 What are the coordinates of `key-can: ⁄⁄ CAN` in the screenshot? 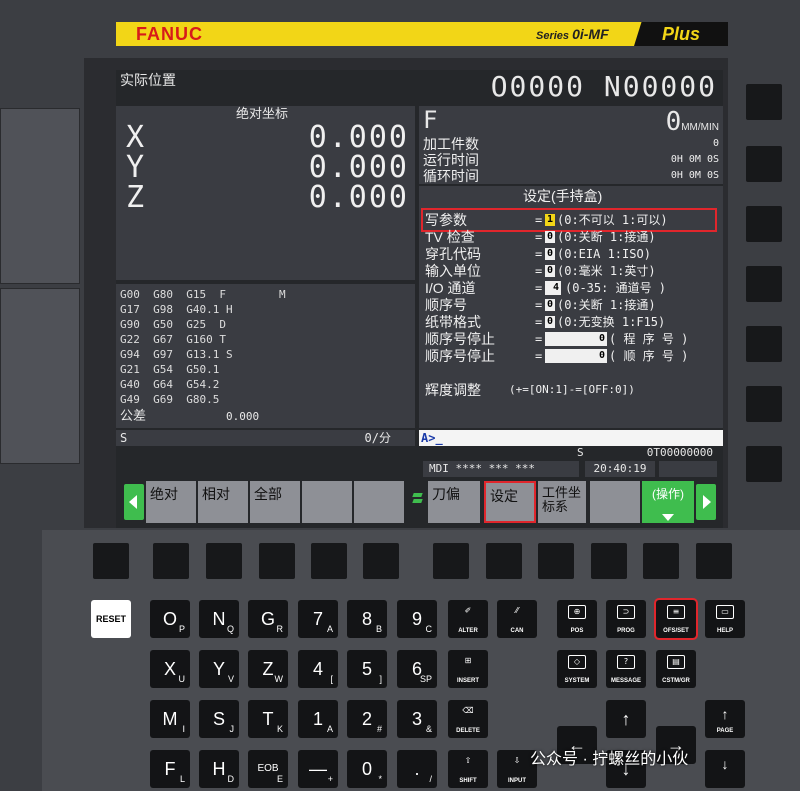 It's located at (517, 619).